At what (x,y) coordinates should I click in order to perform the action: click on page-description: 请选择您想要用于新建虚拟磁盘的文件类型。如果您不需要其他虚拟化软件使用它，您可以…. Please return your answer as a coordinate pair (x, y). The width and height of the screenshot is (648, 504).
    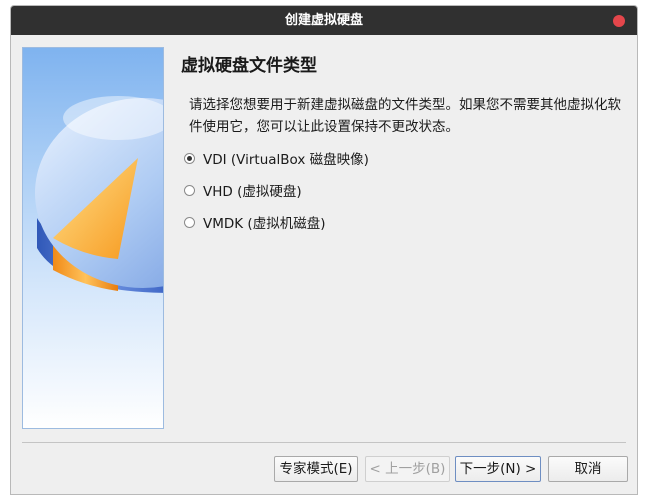
    Looking at the image, I should click on (405, 116).